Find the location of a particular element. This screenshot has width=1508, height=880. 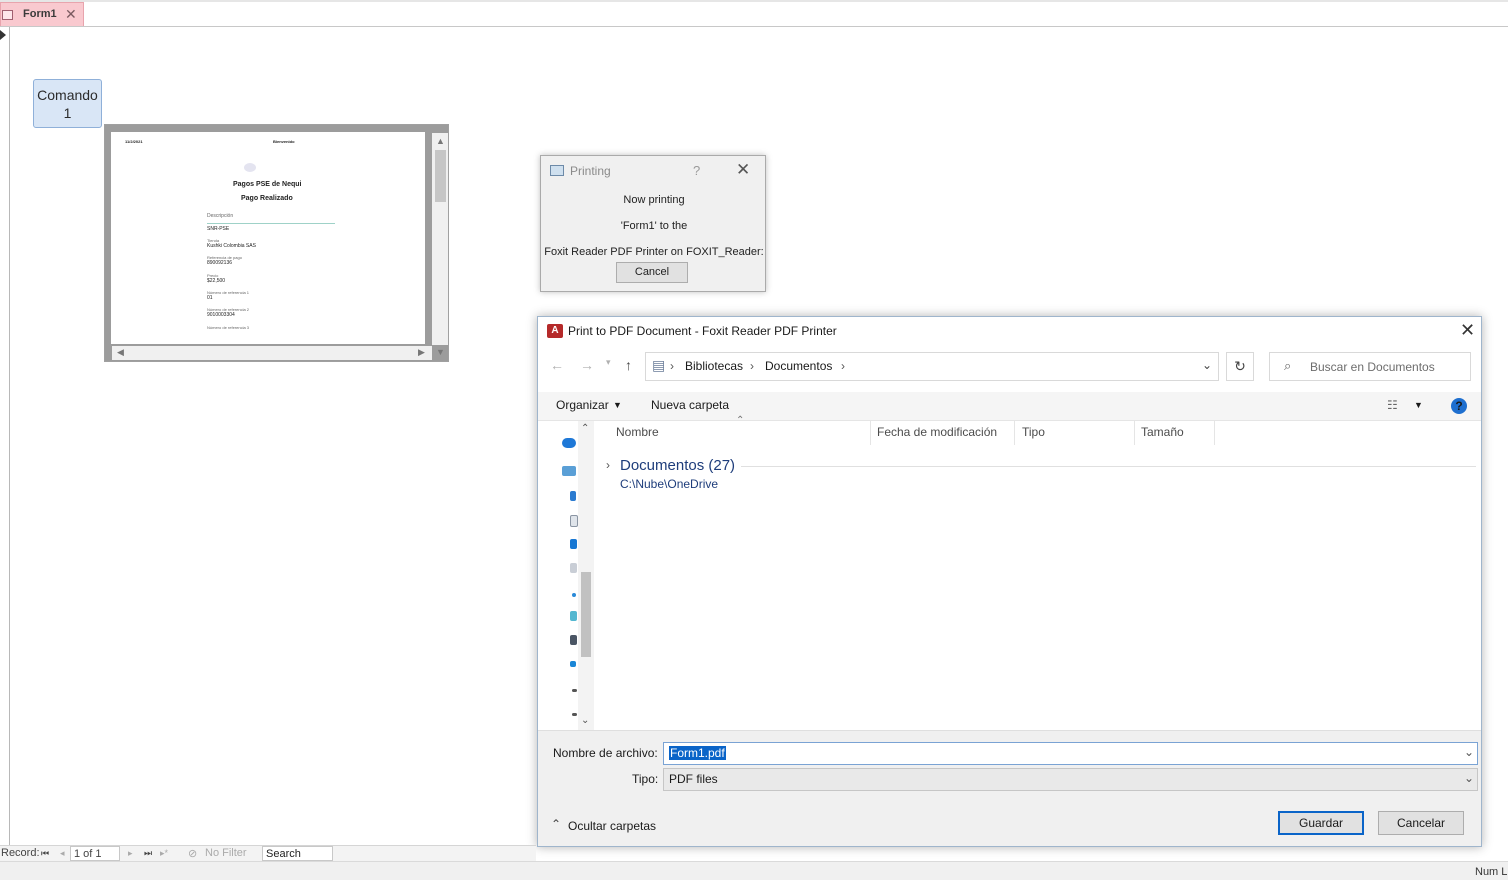

documents-icon is located at coordinates (574, 521).